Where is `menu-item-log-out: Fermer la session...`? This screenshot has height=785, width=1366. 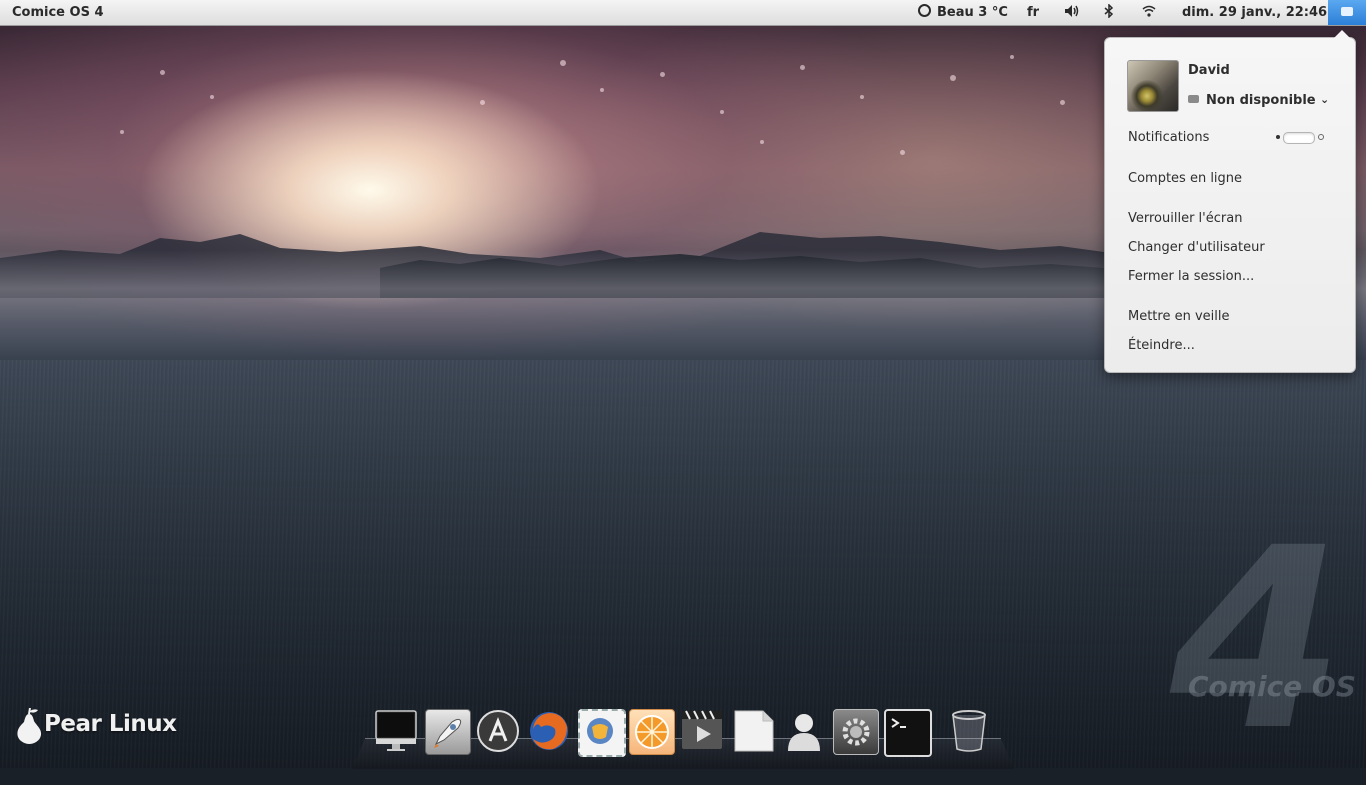
menu-item-log-out: Fermer la session... is located at coordinates (1191, 276).